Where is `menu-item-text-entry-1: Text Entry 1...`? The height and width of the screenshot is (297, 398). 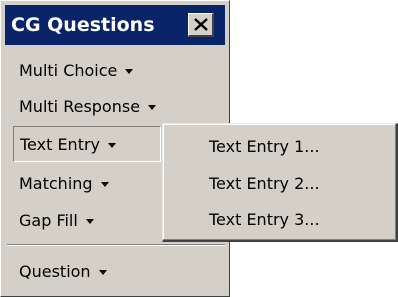 menu-item-text-entry-1: Text Entry 1... is located at coordinates (264, 147).